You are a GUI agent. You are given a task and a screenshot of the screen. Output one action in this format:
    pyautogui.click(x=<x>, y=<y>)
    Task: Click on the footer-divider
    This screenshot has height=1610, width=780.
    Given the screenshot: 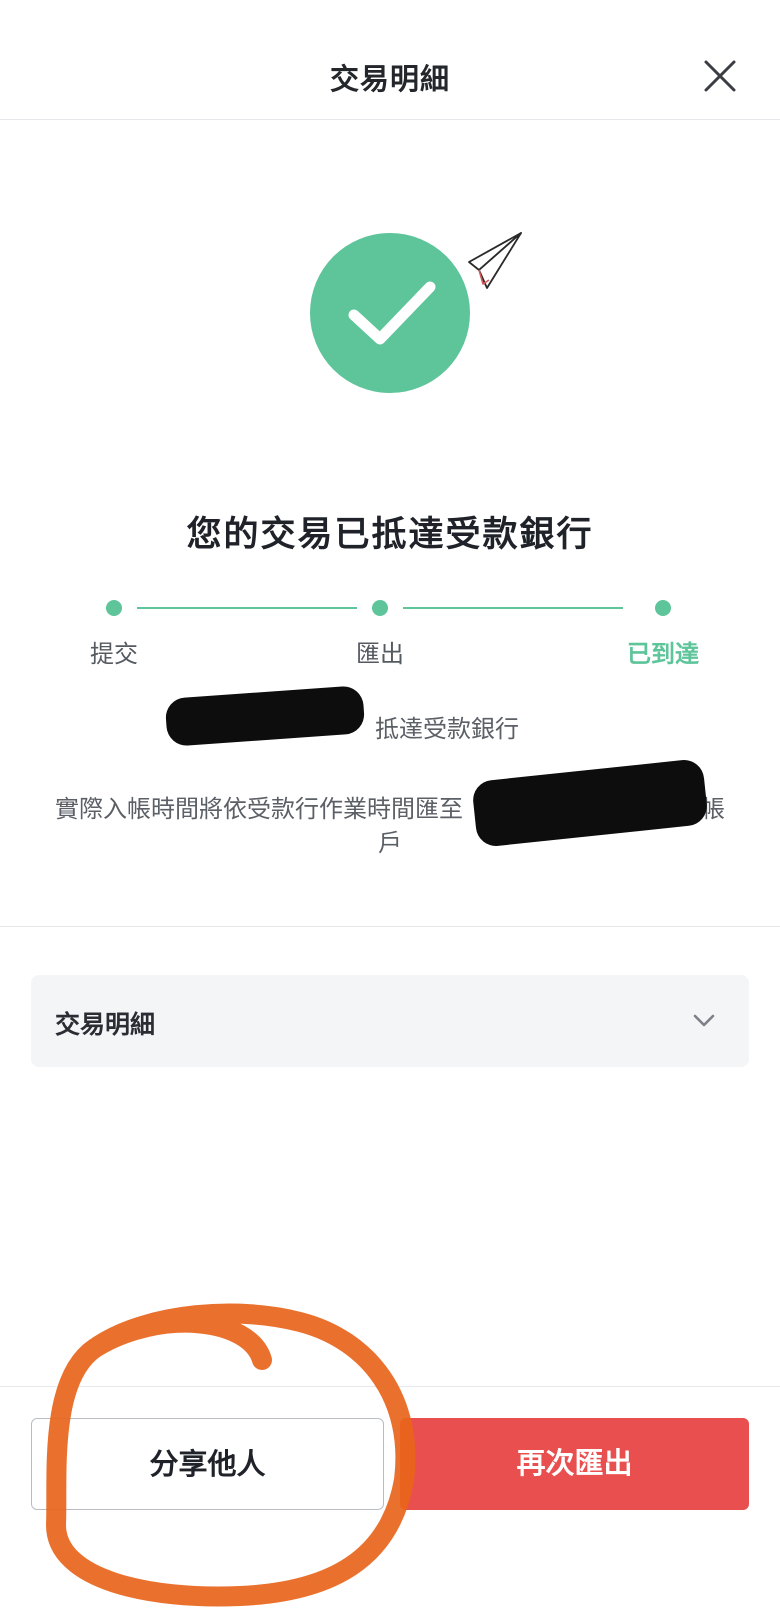 What is the action you would take?
    pyautogui.click(x=390, y=1386)
    